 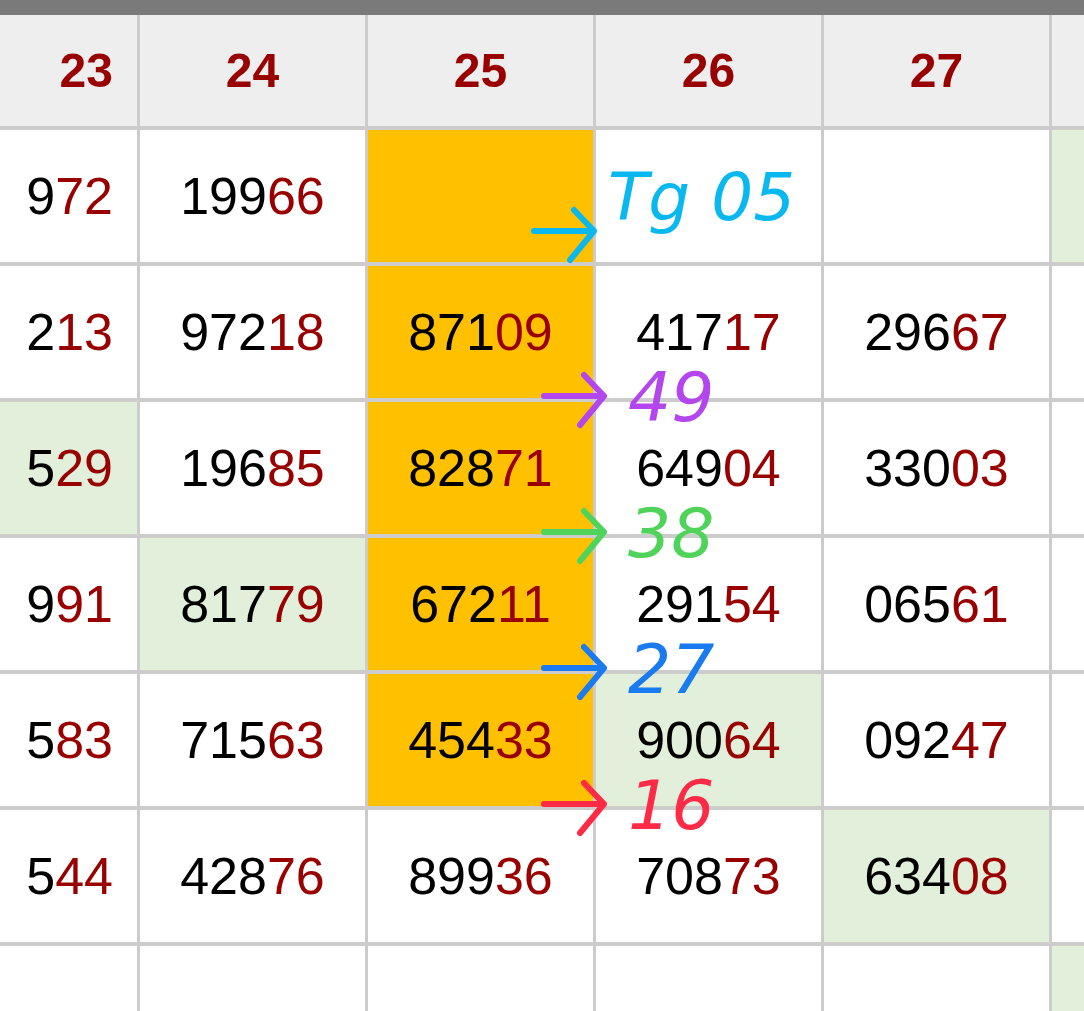 I want to click on column-header: 26, so click(x=708, y=70).